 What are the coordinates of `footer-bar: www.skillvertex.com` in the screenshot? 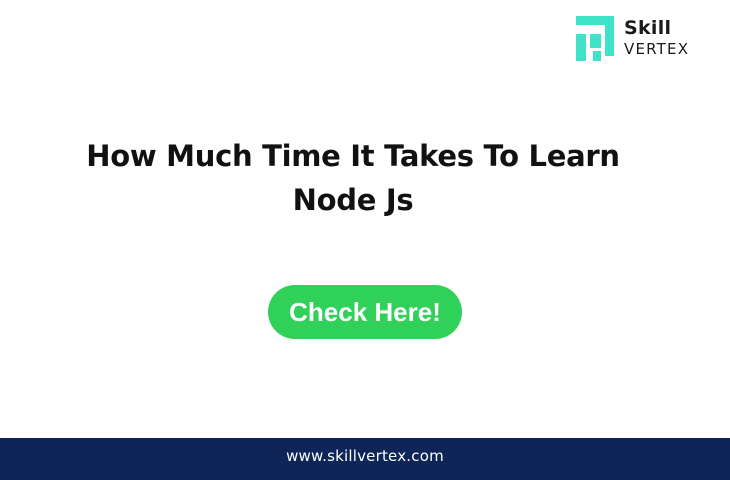 It's located at (365, 459).